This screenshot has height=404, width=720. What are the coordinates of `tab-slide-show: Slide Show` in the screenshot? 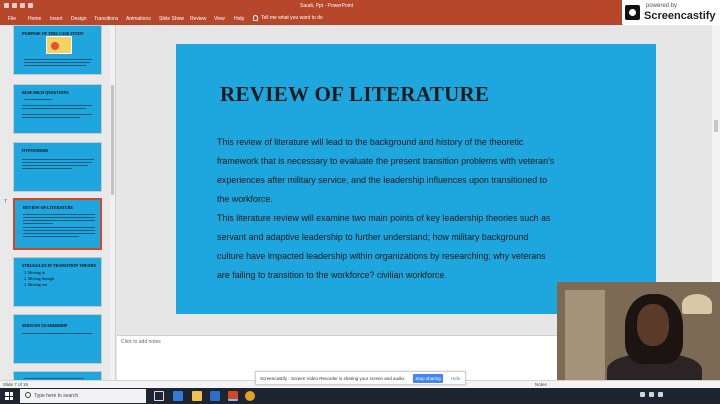 It's located at (171, 19).